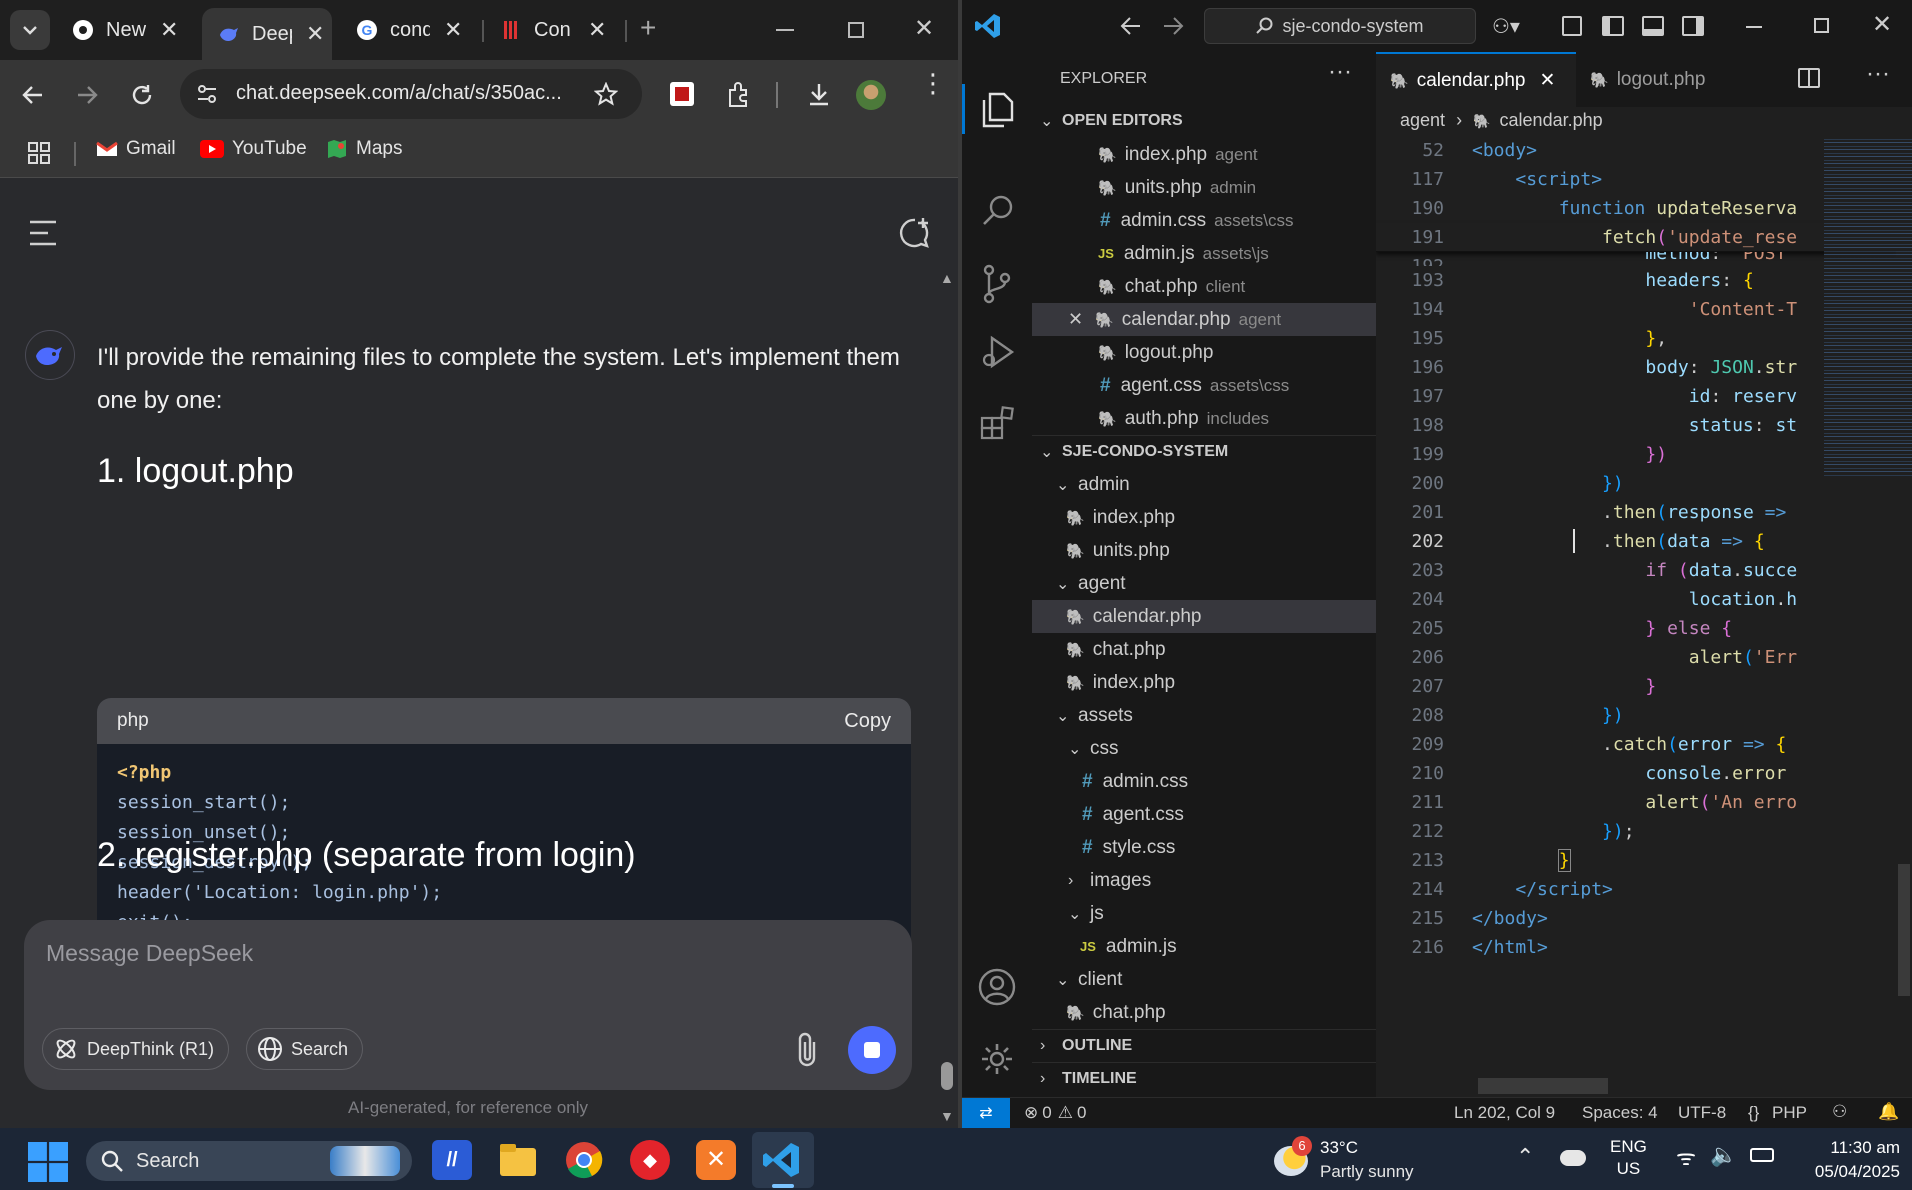 Image resolution: width=1912 pixels, height=1190 pixels. I want to click on download-icon, so click(819, 94).